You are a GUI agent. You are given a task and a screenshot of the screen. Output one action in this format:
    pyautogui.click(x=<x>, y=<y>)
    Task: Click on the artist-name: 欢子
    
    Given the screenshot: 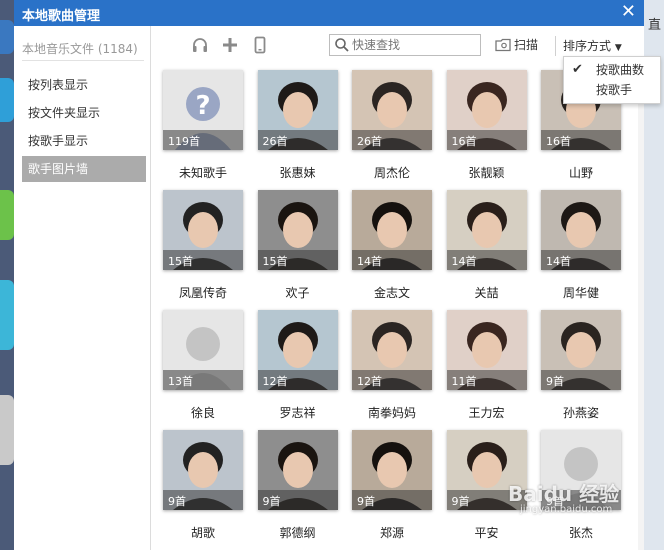 What is the action you would take?
    pyautogui.click(x=298, y=292)
    